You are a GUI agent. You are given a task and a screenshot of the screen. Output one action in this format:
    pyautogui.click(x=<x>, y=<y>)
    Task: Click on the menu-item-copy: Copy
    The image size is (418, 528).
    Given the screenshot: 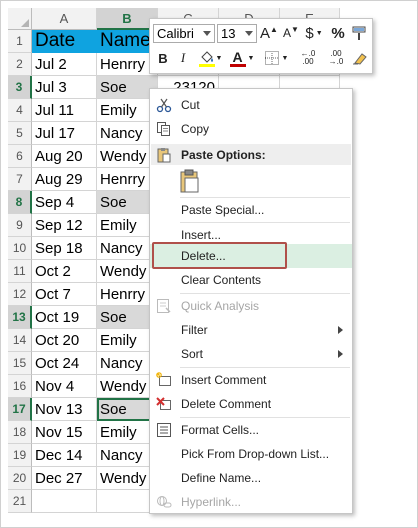 What is the action you would take?
    pyautogui.click(x=251, y=129)
    